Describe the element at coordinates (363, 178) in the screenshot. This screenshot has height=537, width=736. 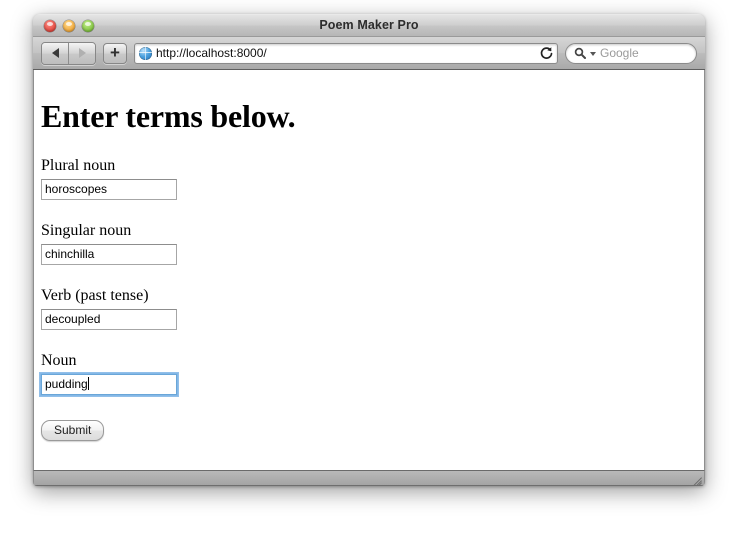
I see `form-field-row: Plural noun horoscopes` at that location.